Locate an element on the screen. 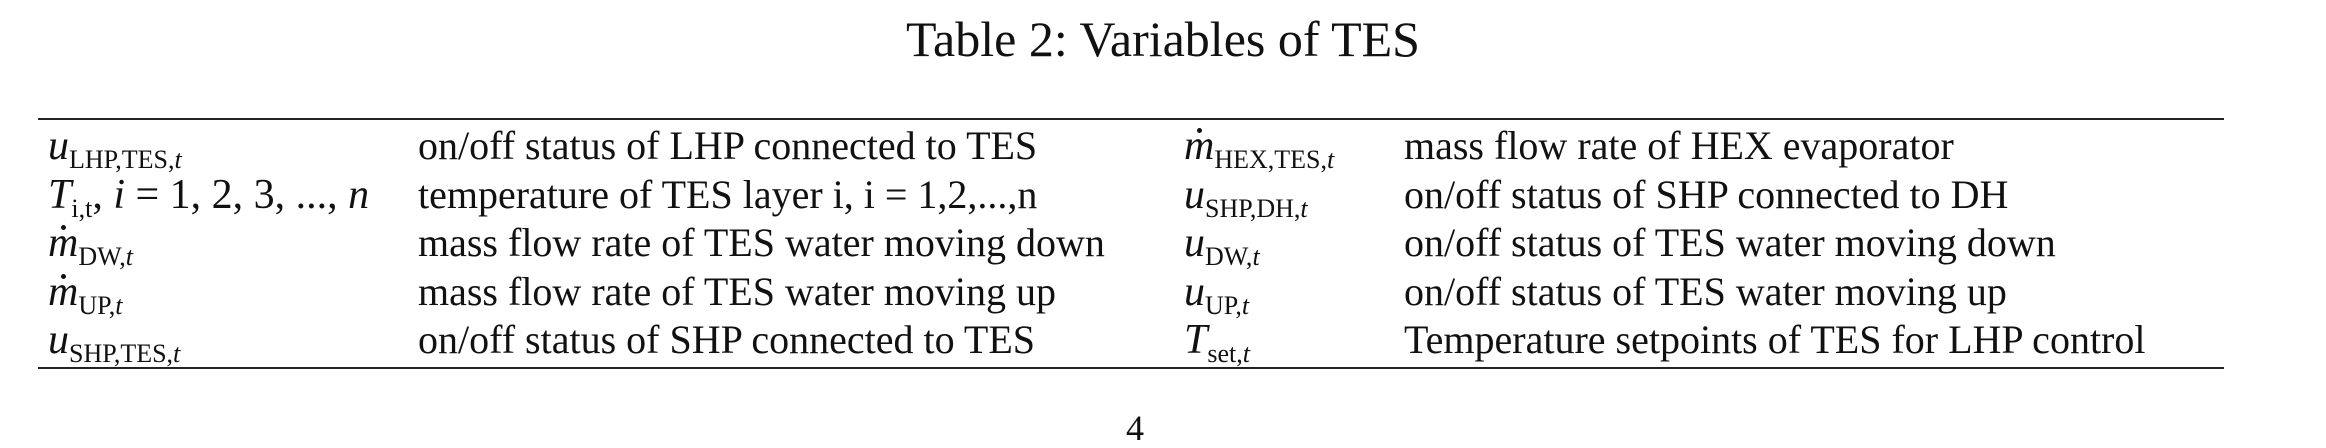 This screenshot has height=448, width=2326. description-u-shp-tes: on/off status of SHP connected to TES is located at coordinates (726, 340).